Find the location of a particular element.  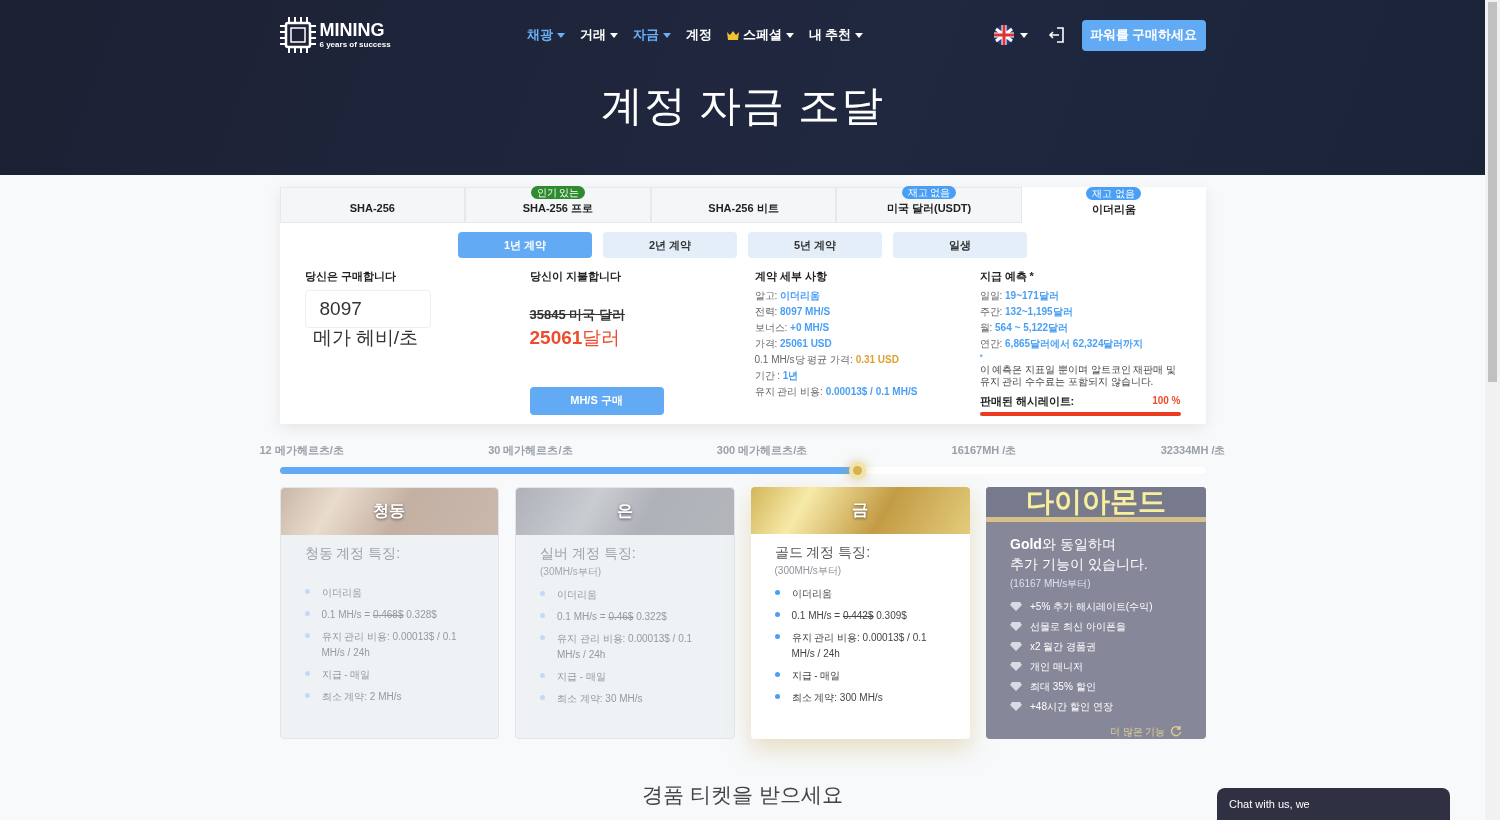

plan-minimum: (30MH/s부터) is located at coordinates (571, 571).